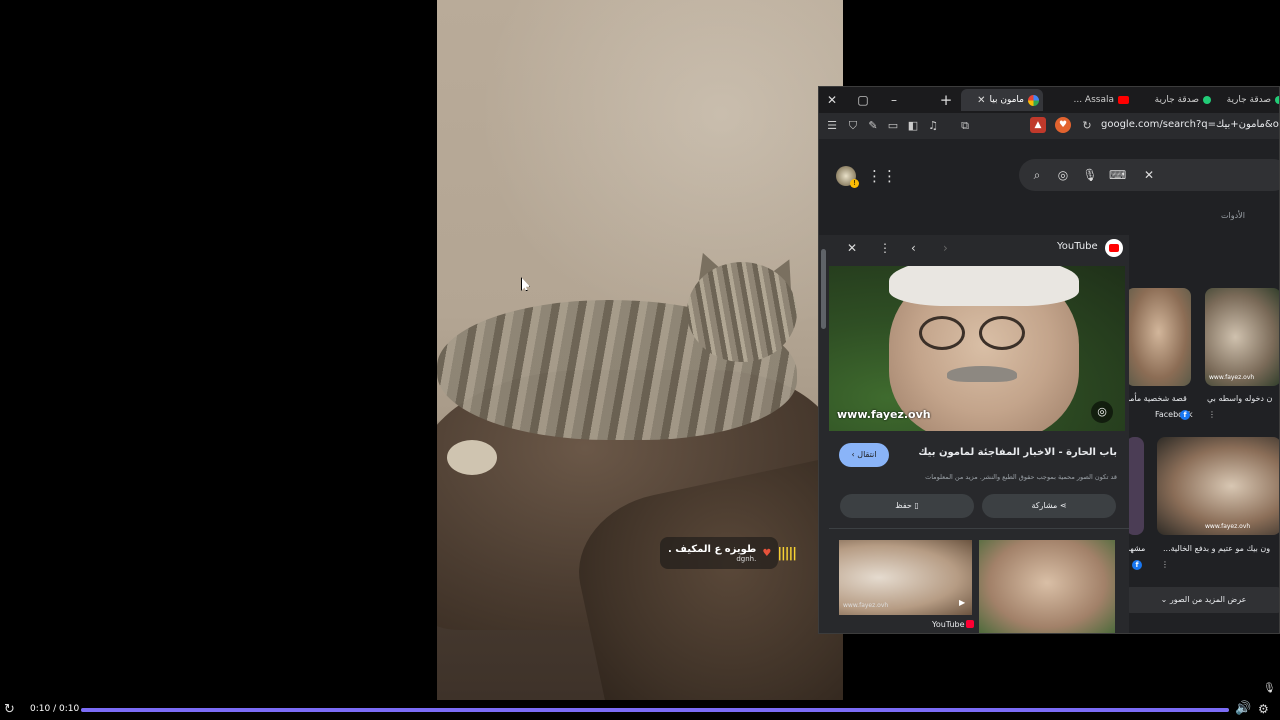 This screenshot has width=1280, height=720. What do you see at coordinates (1008, 452) in the screenshot?
I see `result-title: باب الحارة - الاخبار المفاجئة لمامون بيك` at bounding box center [1008, 452].